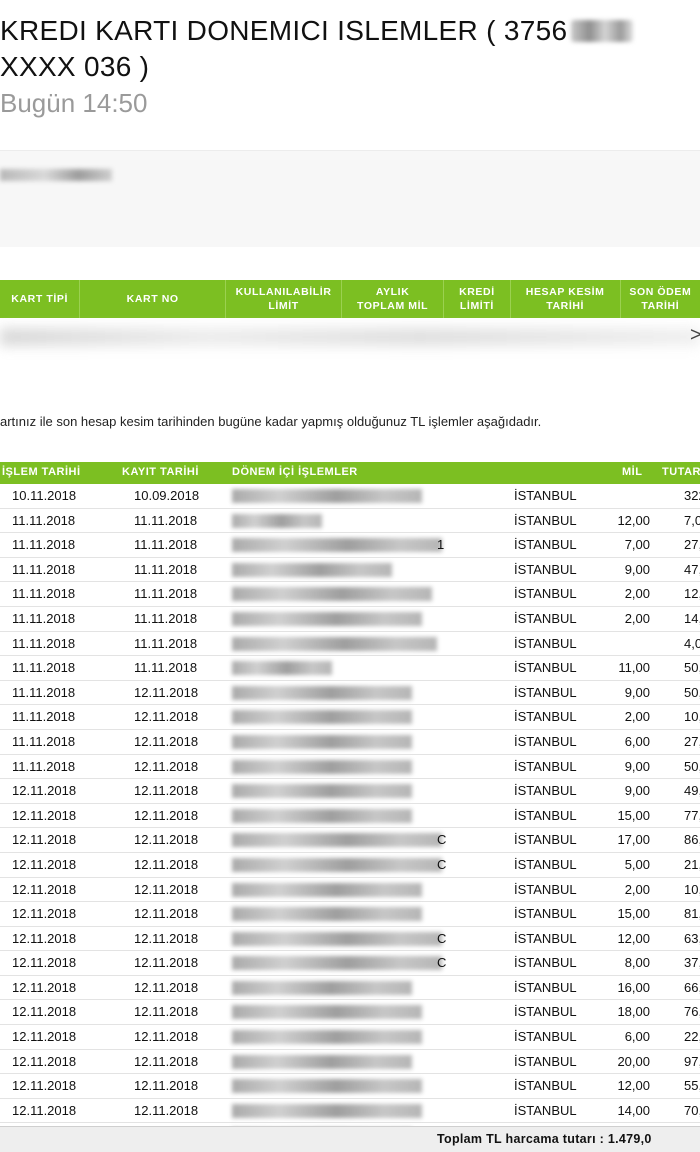 The width and height of the screenshot is (700, 1152). What do you see at coordinates (692, 717) in the screenshot?
I see `transaction-amount: 10,0` at bounding box center [692, 717].